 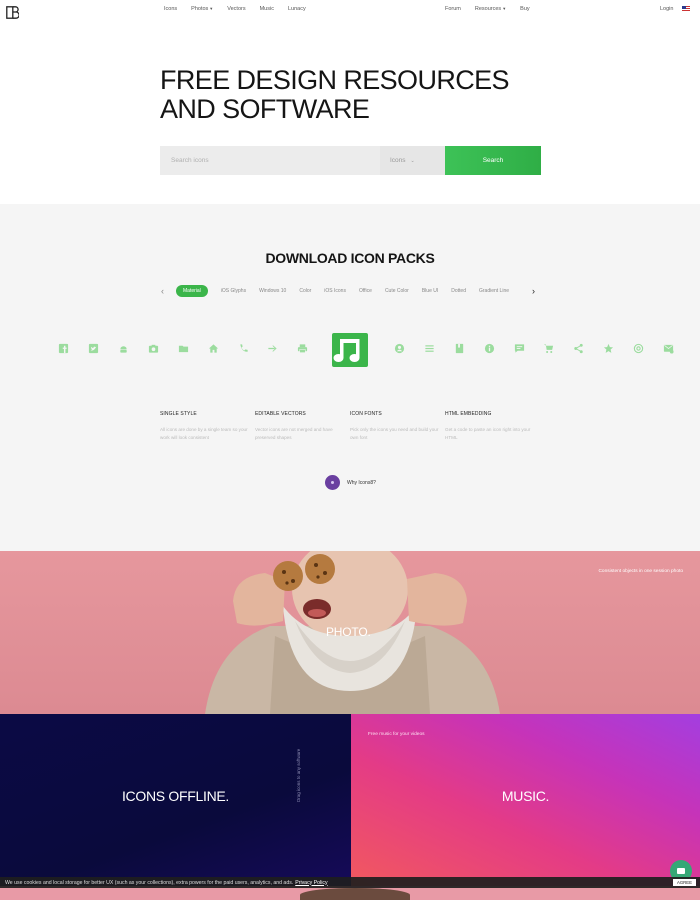 What do you see at coordinates (686, 8) in the screenshot?
I see `us-flag-icon` at bounding box center [686, 8].